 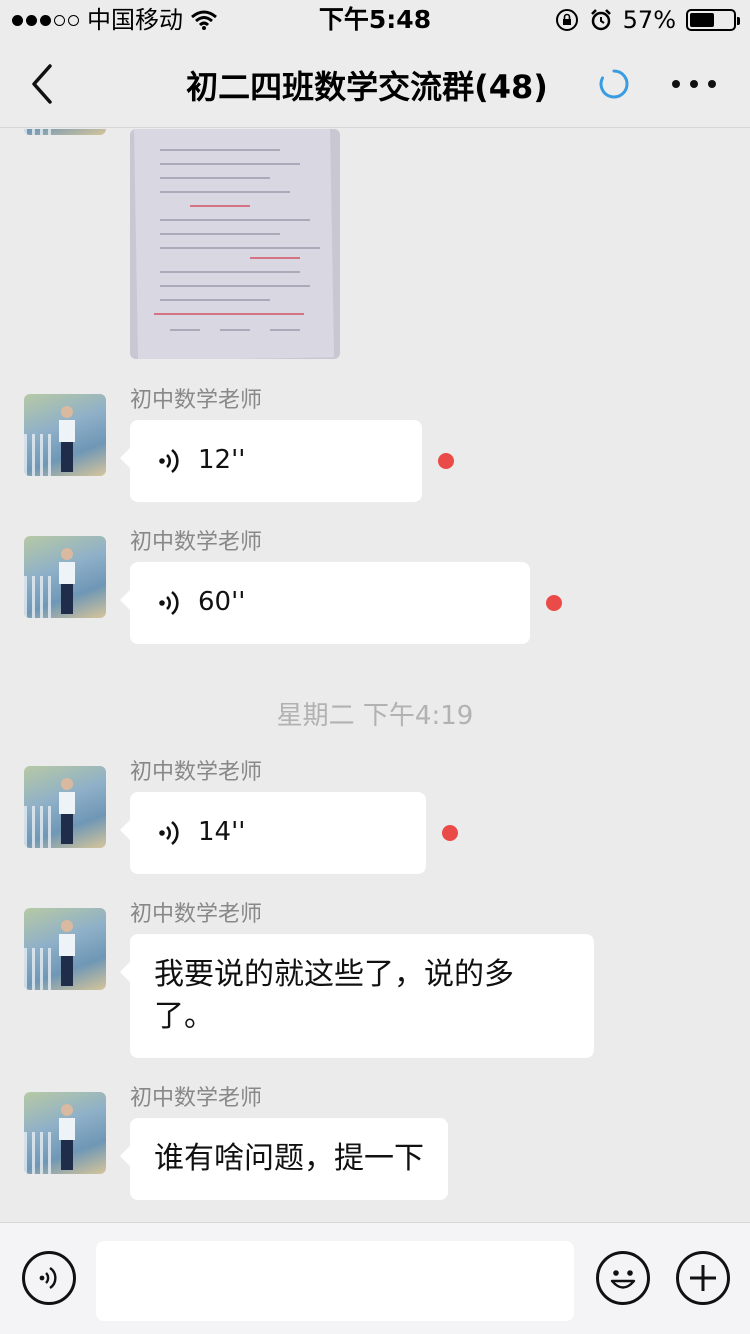 What do you see at coordinates (375, 20) in the screenshot?
I see `status-bar: 中国移动 下午5:48 57%` at bounding box center [375, 20].